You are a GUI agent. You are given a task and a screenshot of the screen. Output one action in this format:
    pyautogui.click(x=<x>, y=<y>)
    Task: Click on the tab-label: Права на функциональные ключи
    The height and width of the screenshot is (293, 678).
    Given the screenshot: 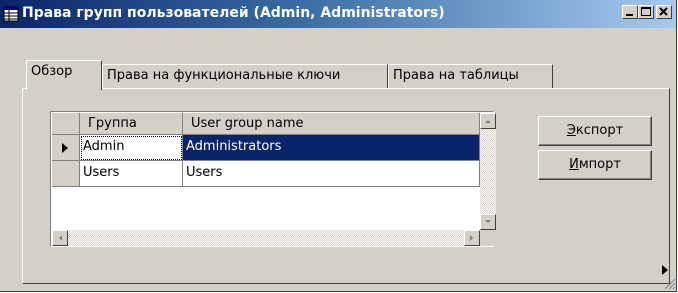 What is the action you would take?
    pyautogui.click(x=224, y=75)
    